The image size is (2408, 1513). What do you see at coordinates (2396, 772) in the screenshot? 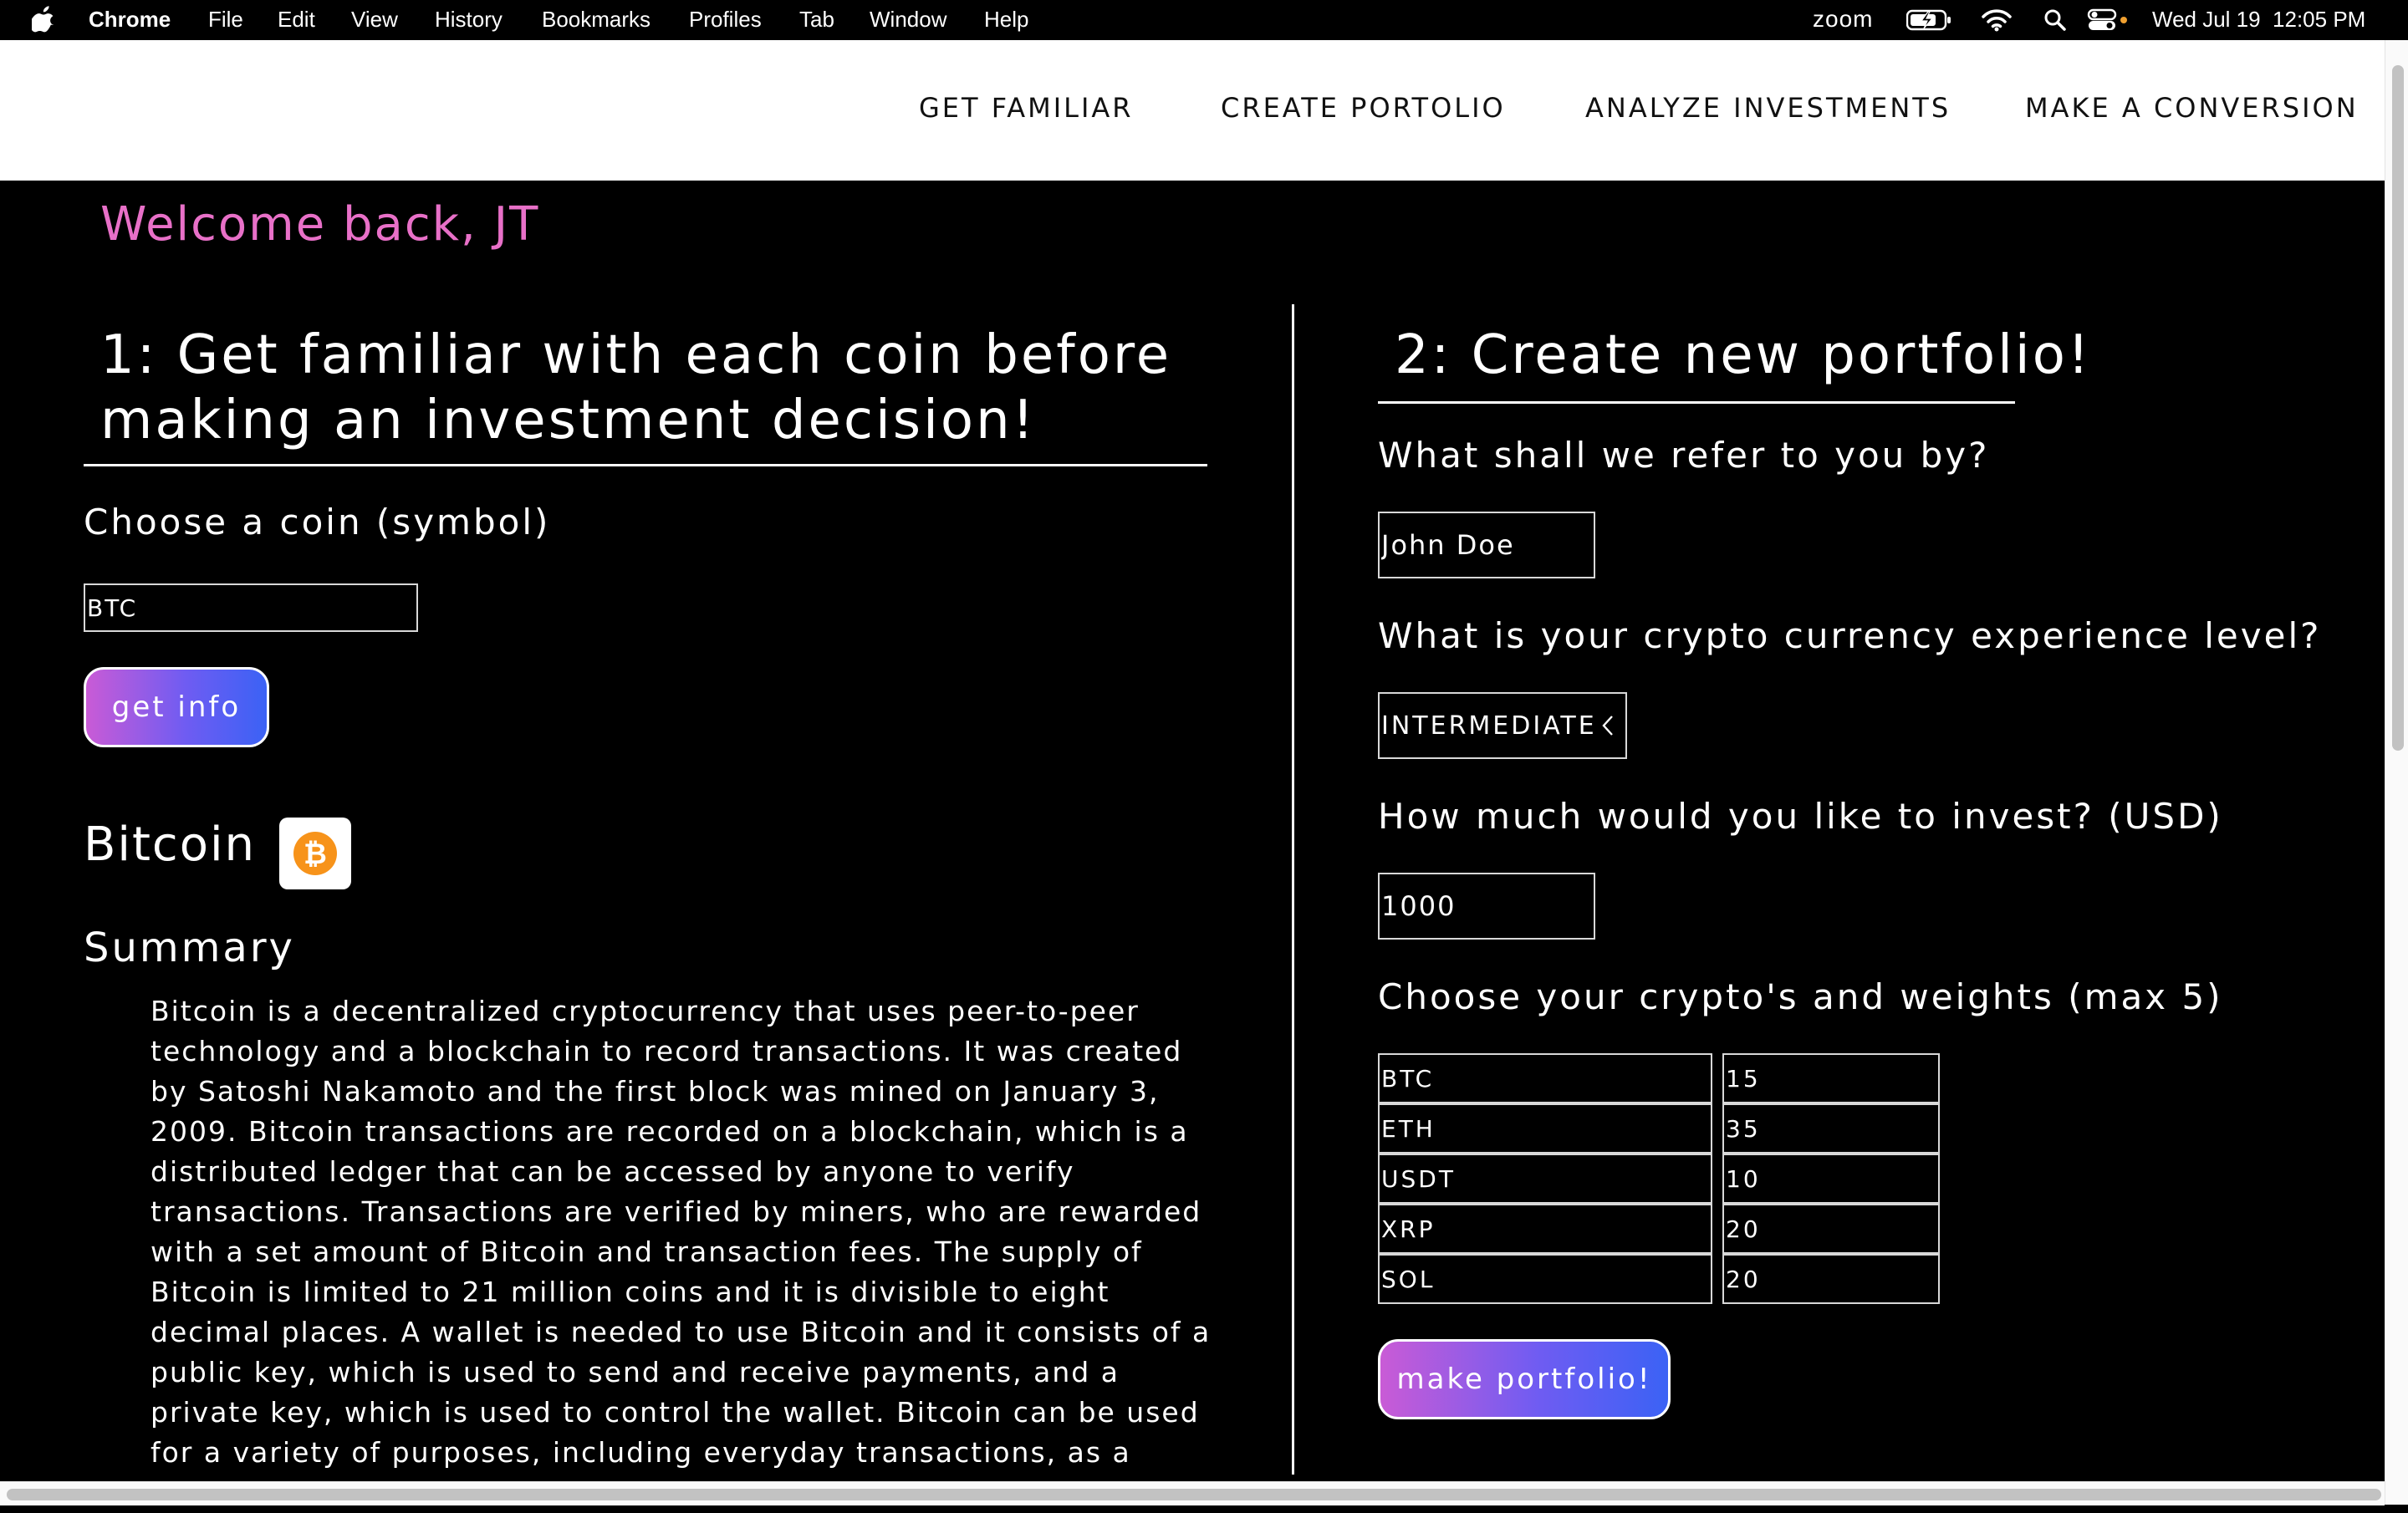
I see `vertical-scrollbar` at bounding box center [2396, 772].